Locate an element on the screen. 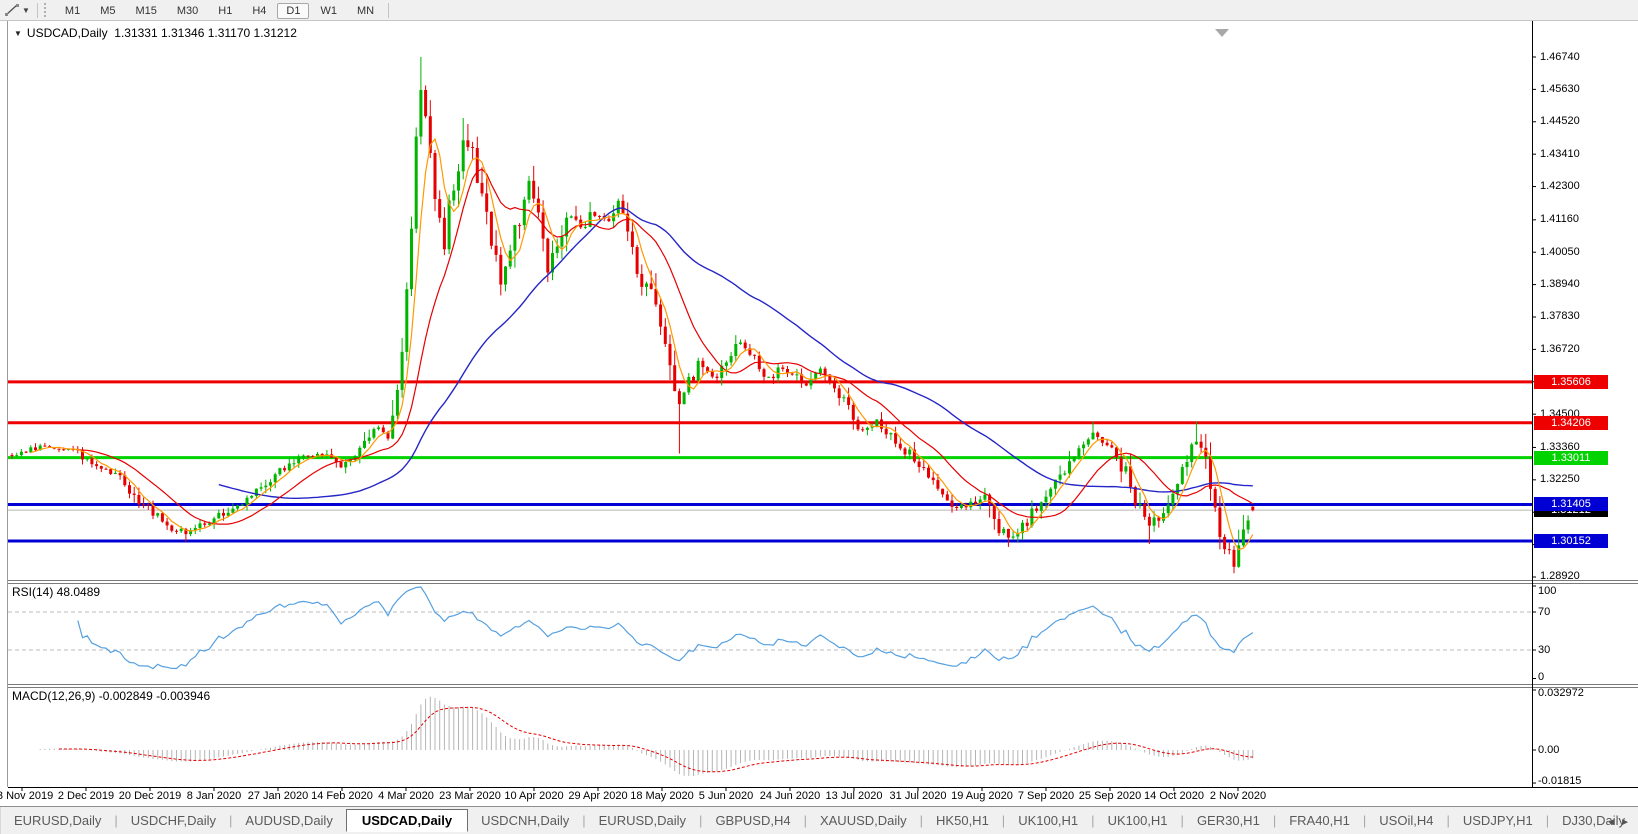  toolbar-grip is located at coordinates (46, 10).